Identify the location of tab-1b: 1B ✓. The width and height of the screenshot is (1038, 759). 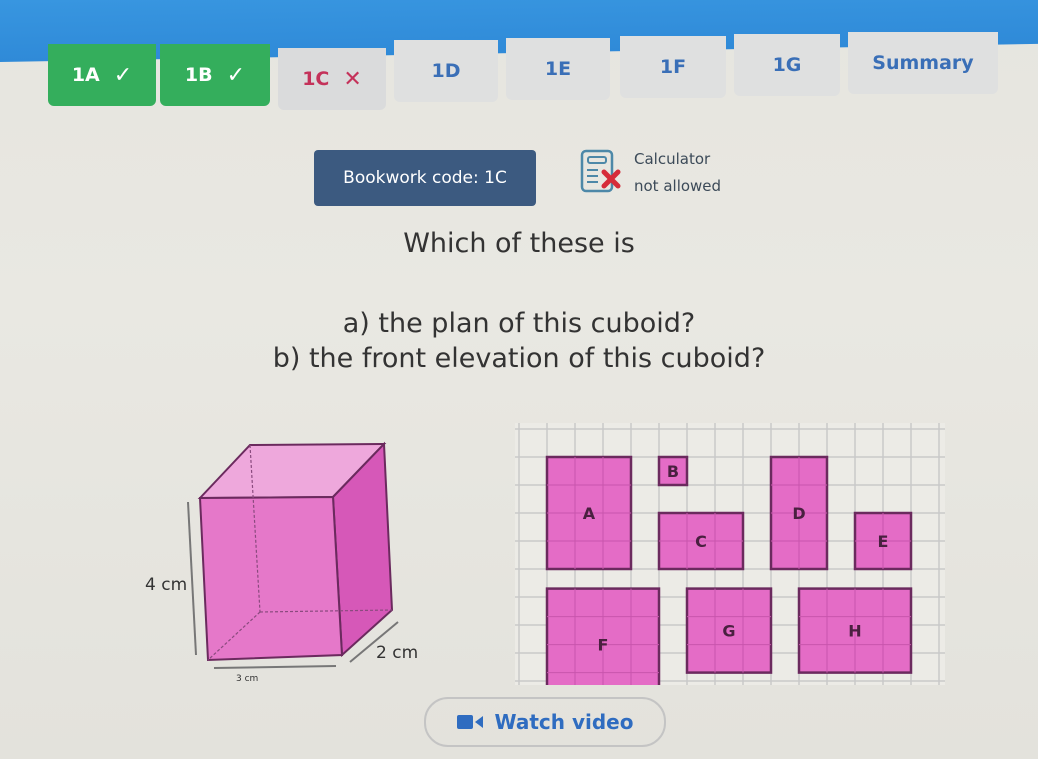
(215, 75).